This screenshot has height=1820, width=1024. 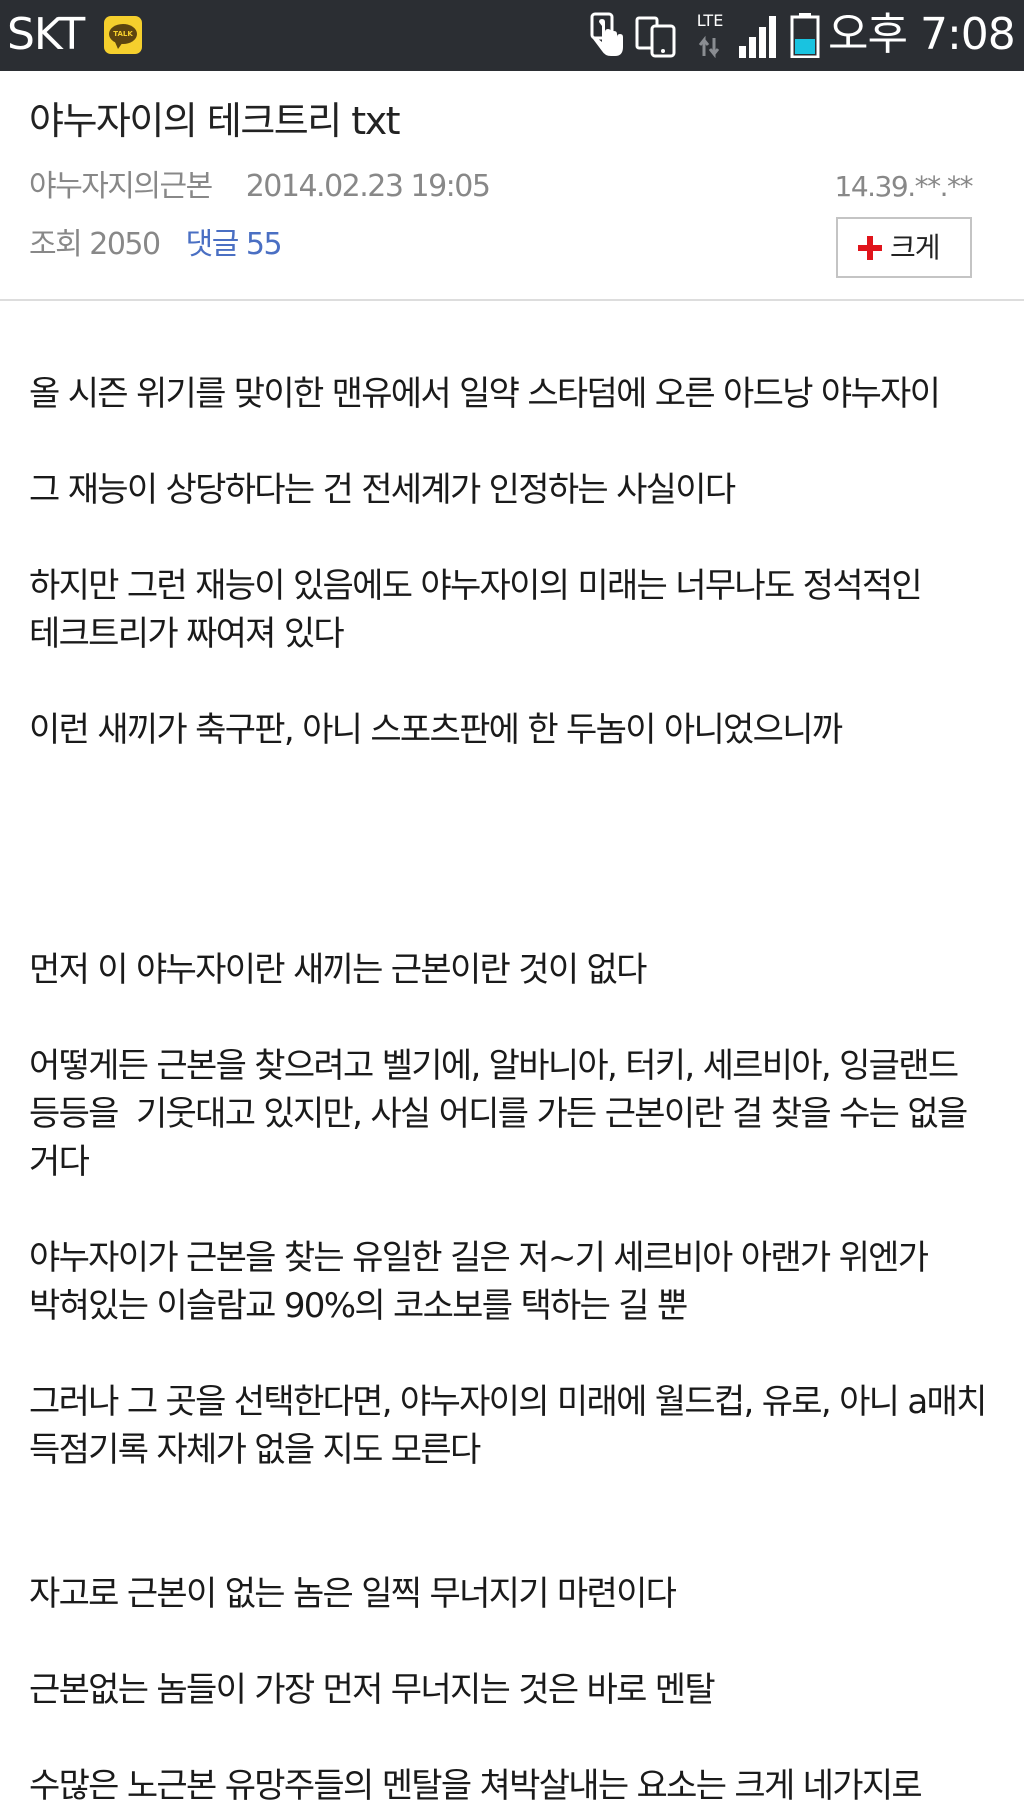 What do you see at coordinates (758, 36) in the screenshot?
I see `signal-icon` at bounding box center [758, 36].